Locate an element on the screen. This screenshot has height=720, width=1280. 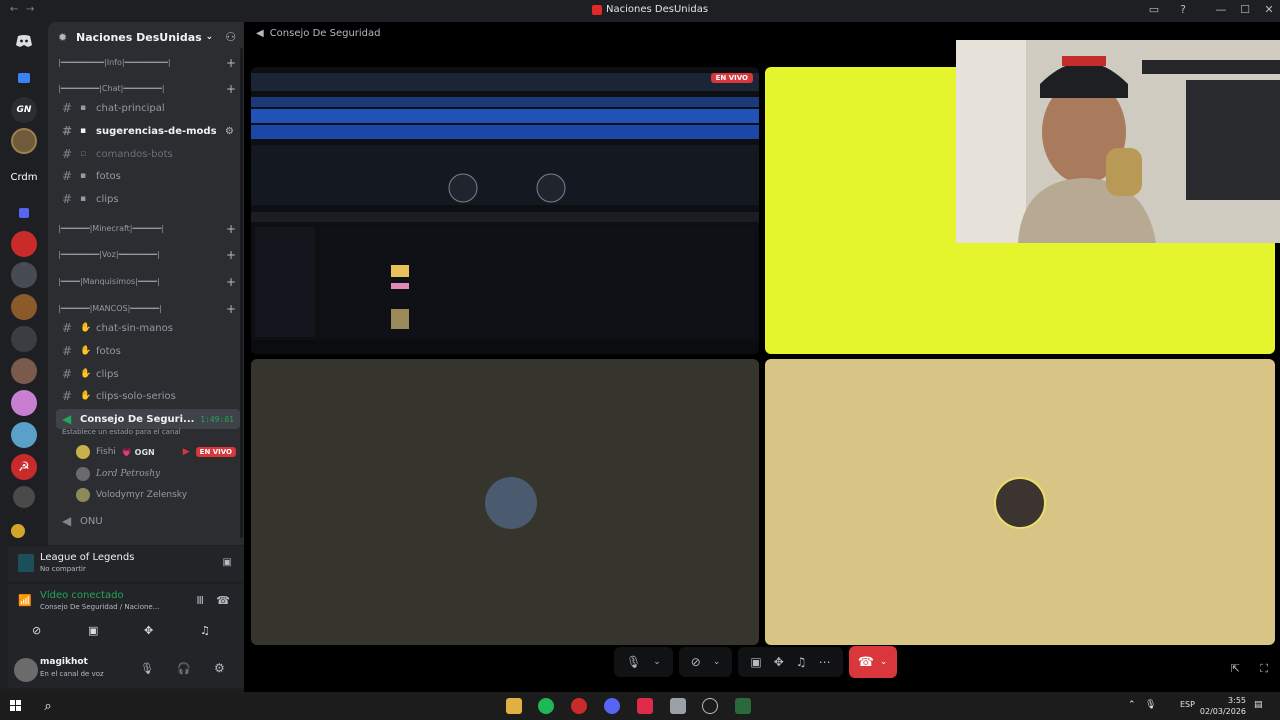
clock: 3:55 02/03/2026 is located at coordinates (1223, 706).